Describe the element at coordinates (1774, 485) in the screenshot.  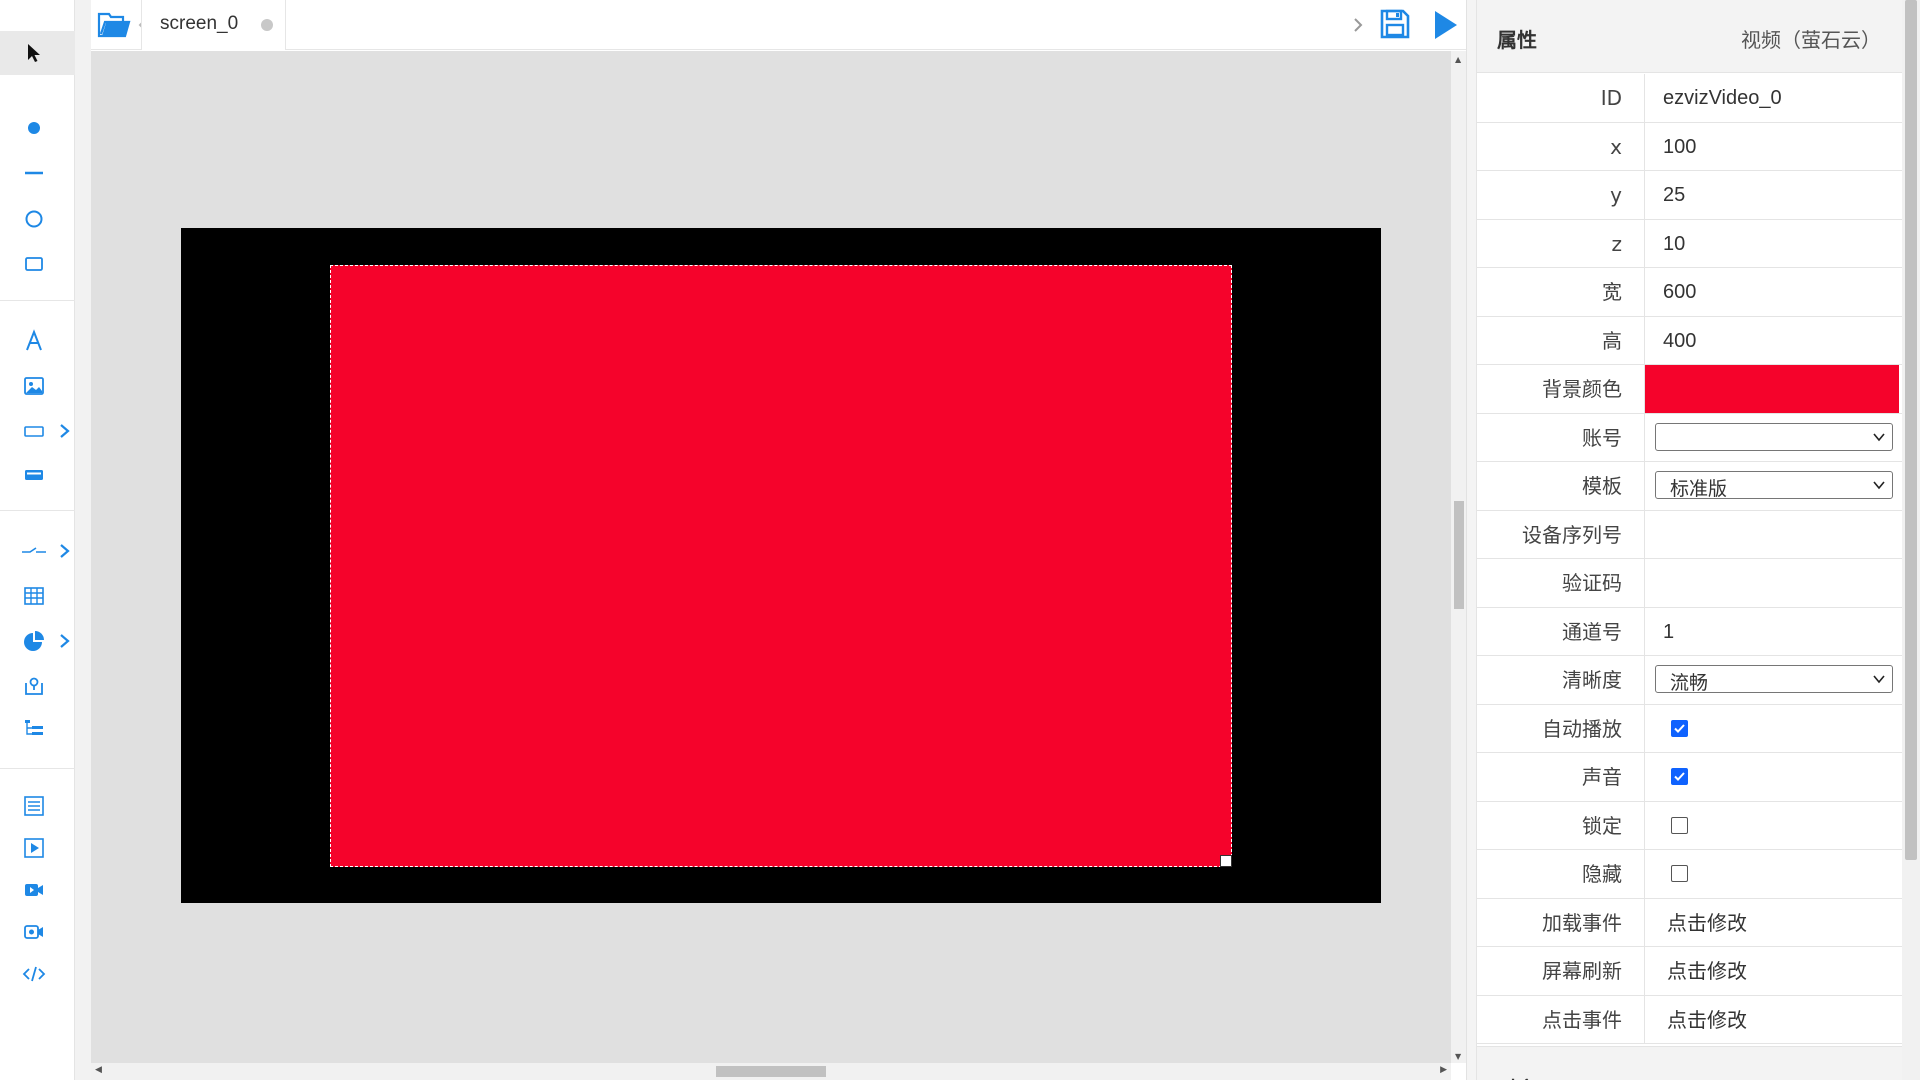
I see `template-select: 标准版` at that location.